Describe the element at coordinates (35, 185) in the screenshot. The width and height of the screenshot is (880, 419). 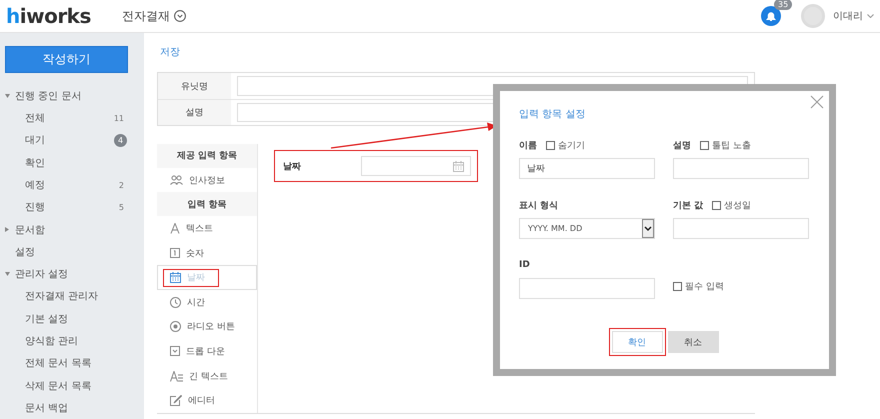
I see `sidebar-item: 예정` at that location.